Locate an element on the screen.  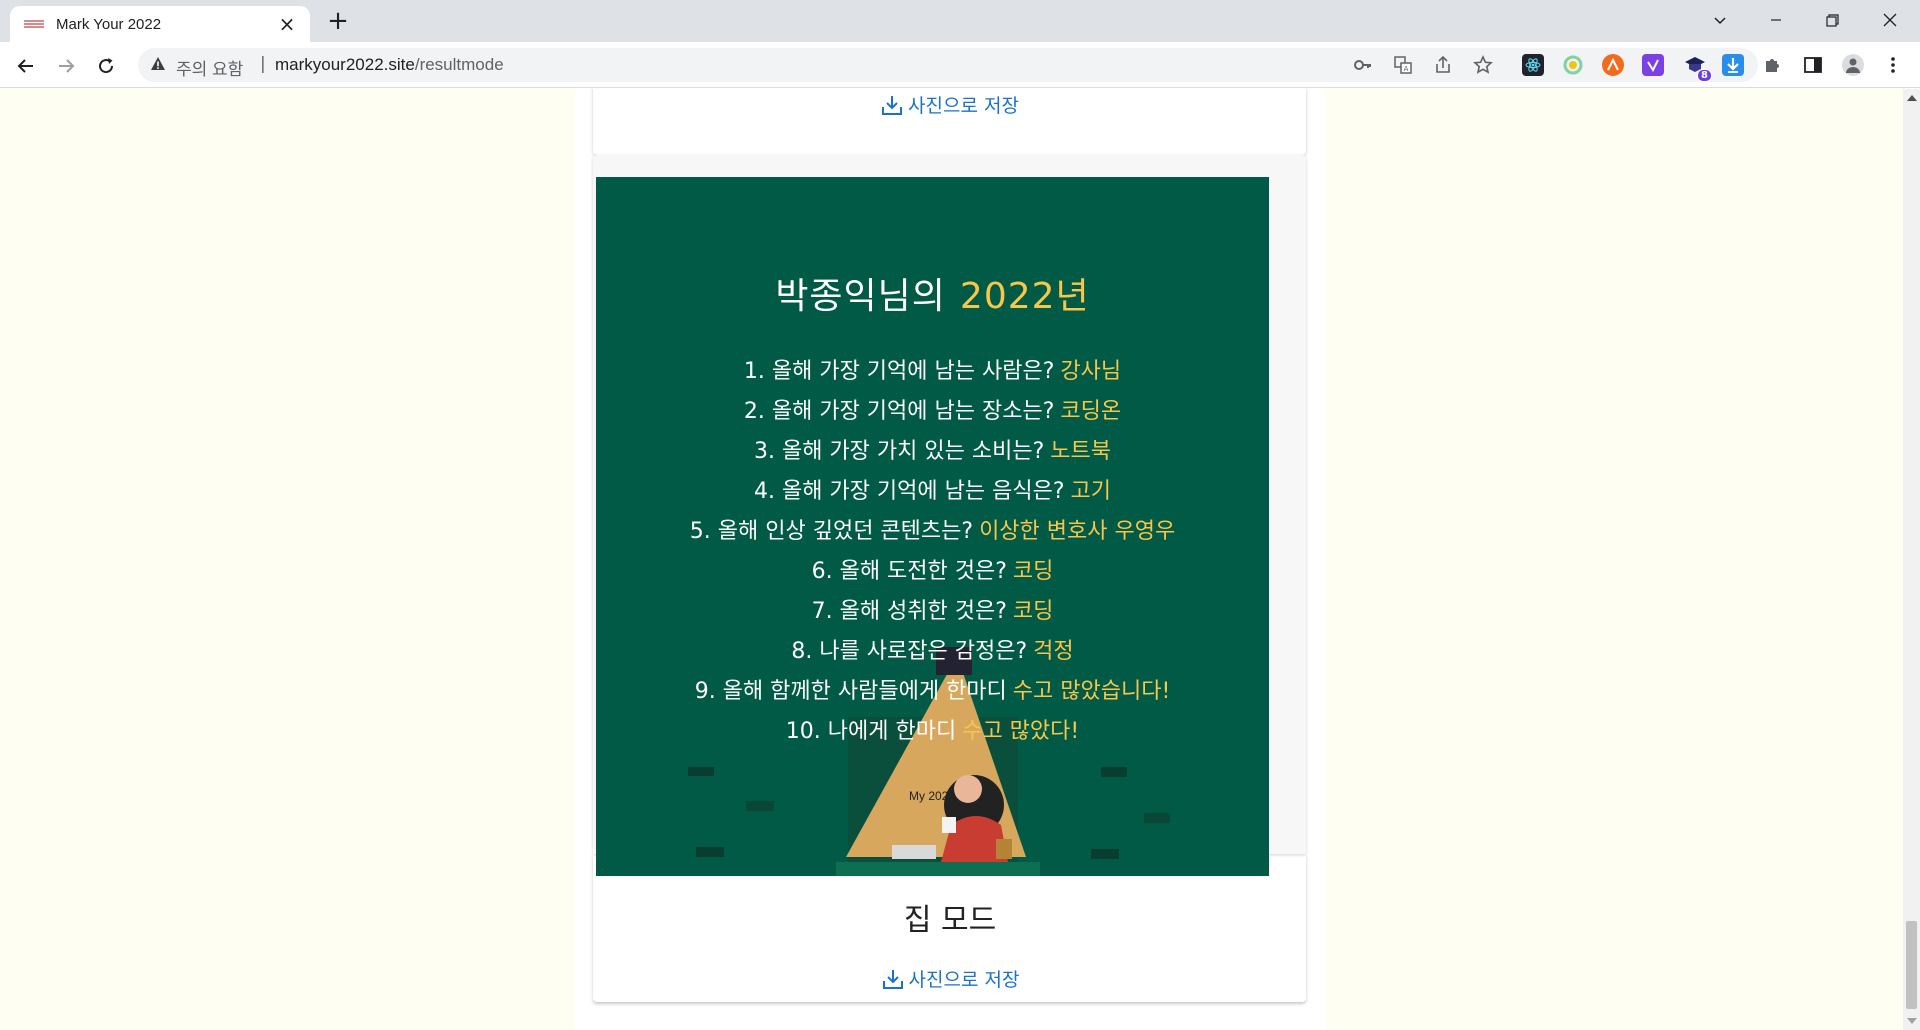
address-bar: 주의 요함 | markyour2022.site/resultmode A is located at coordinates (948, 65).